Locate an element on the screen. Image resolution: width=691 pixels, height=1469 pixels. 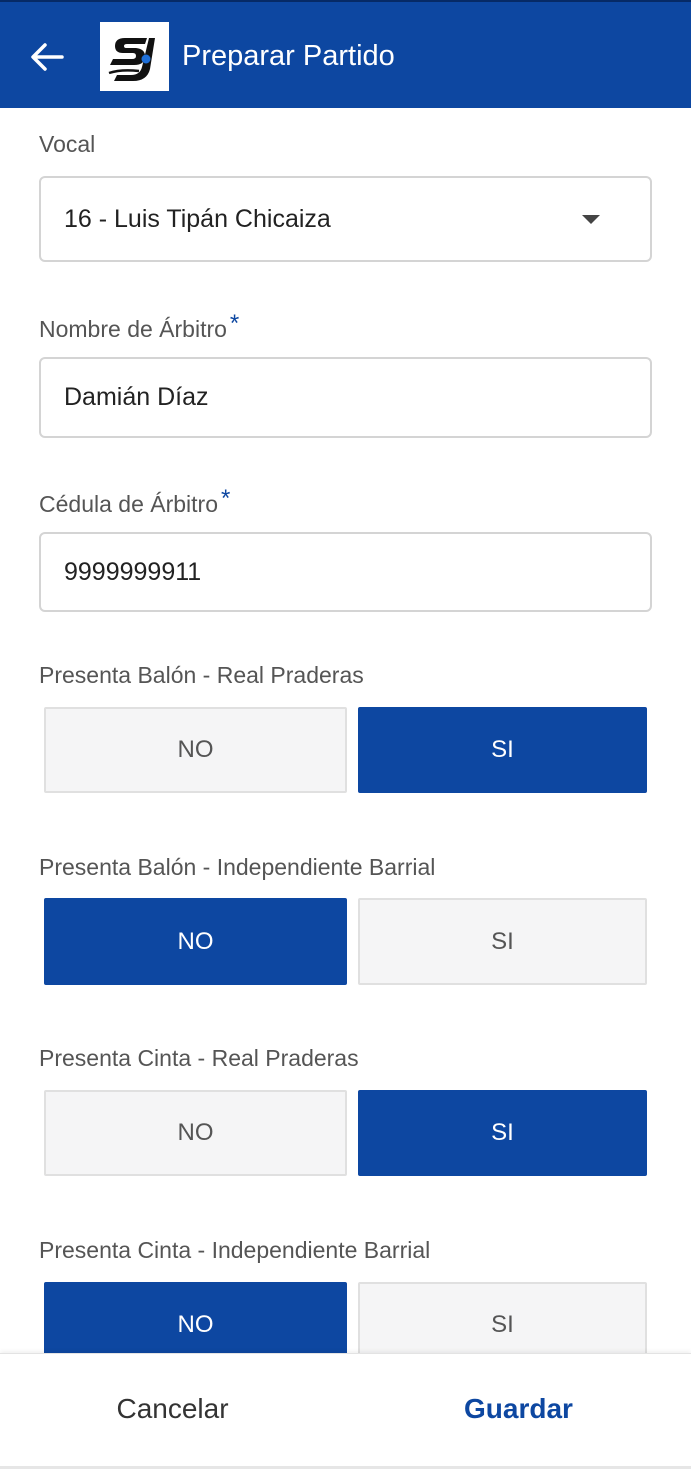
referee-name-label-text: Nombre de Árbitro is located at coordinates (133, 329).